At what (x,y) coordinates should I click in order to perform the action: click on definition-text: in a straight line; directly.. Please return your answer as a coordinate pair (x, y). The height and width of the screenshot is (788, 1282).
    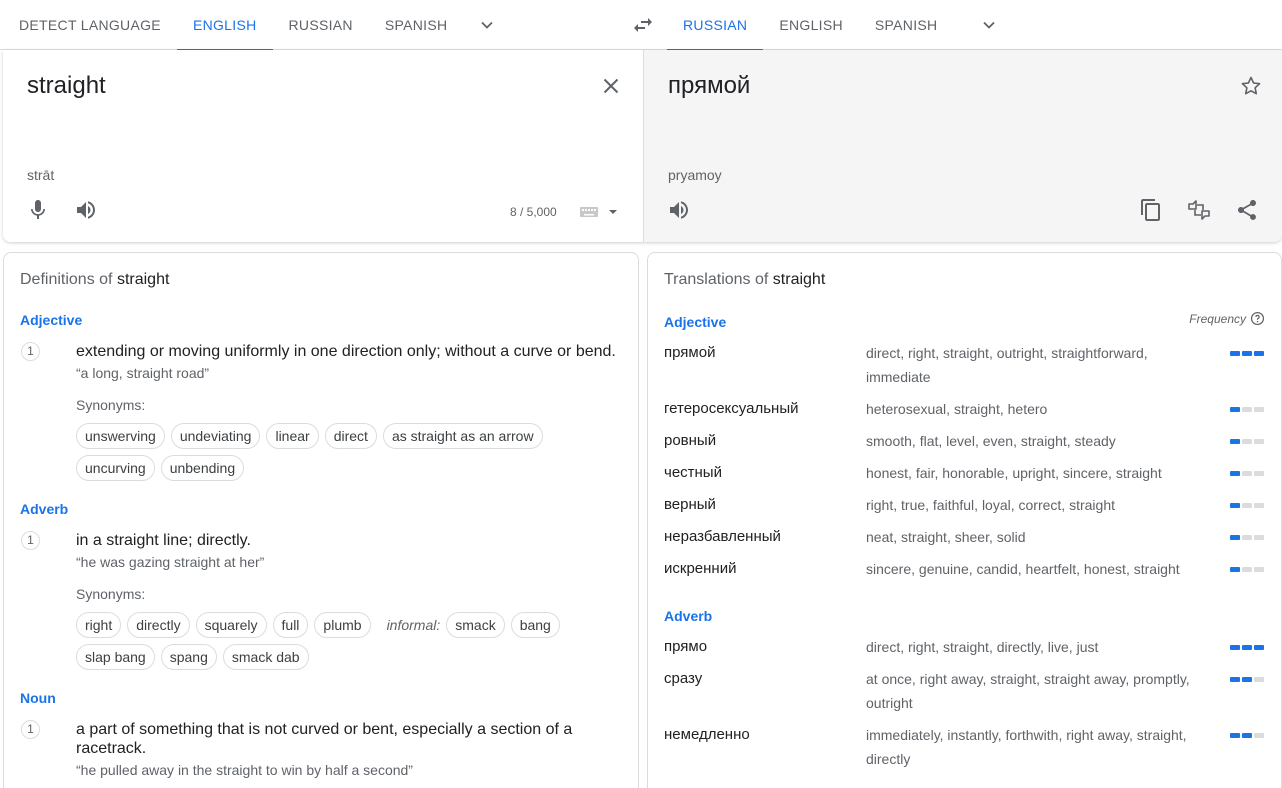
    Looking at the image, I should click on (163, 540).